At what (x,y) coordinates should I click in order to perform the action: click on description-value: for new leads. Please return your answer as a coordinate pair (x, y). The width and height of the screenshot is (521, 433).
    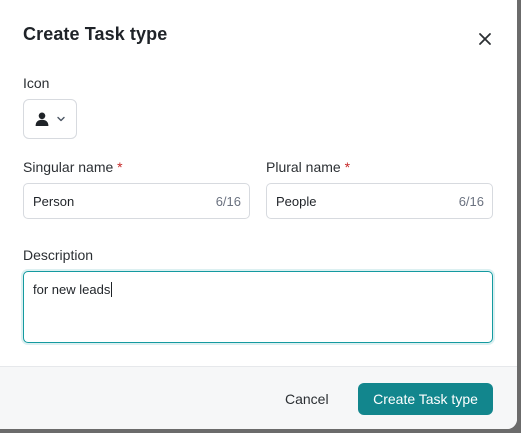
    Looking at the image, I should click on (72, 289).